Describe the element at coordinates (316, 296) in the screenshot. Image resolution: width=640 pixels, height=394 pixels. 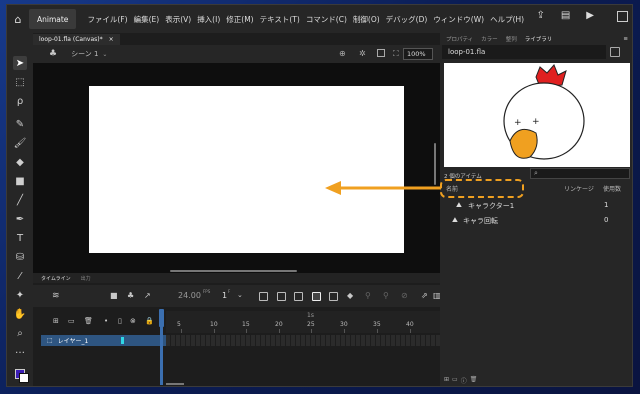
I see `edit-multiple-frames-icon` at that location.